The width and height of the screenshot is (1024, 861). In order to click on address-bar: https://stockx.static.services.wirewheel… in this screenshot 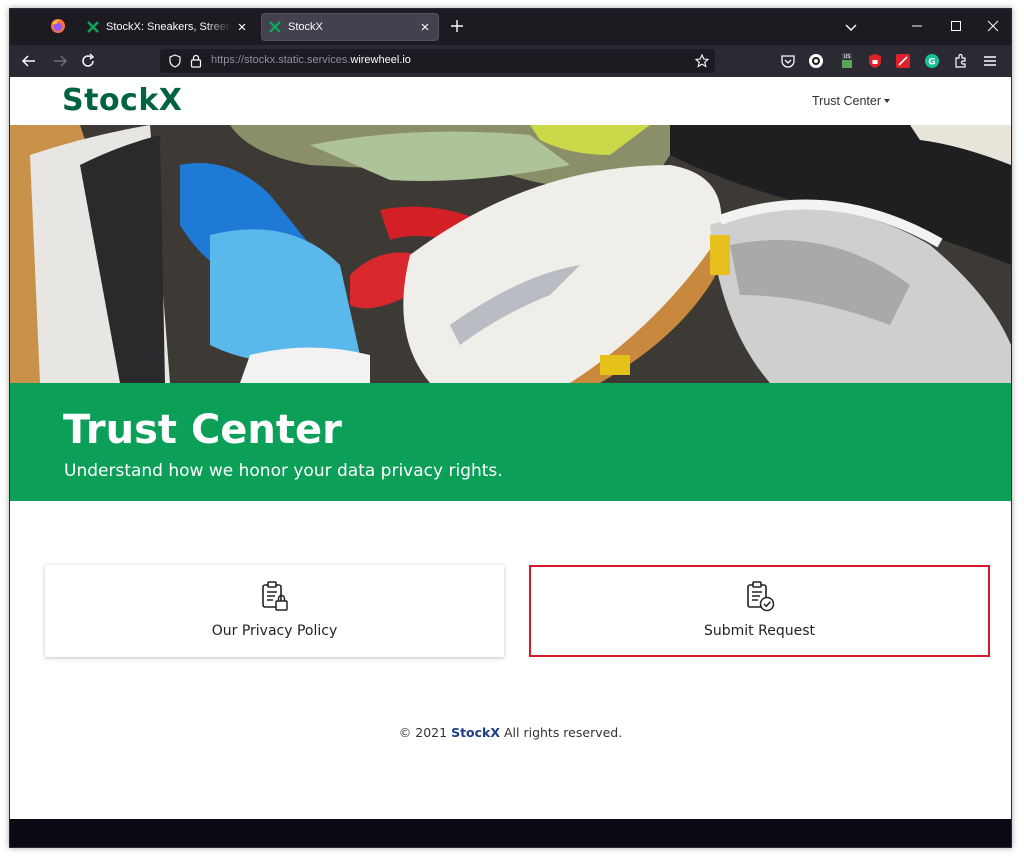, I will do `click(437, 61)`.